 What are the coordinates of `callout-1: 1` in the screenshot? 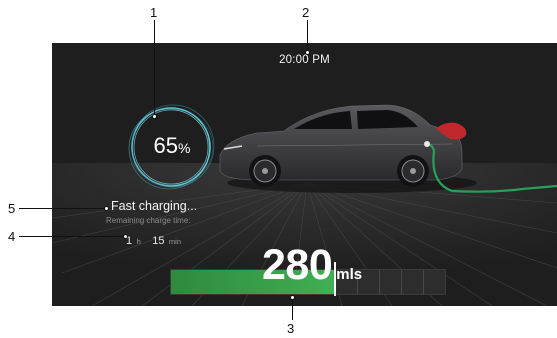 It's located at (154, 12).